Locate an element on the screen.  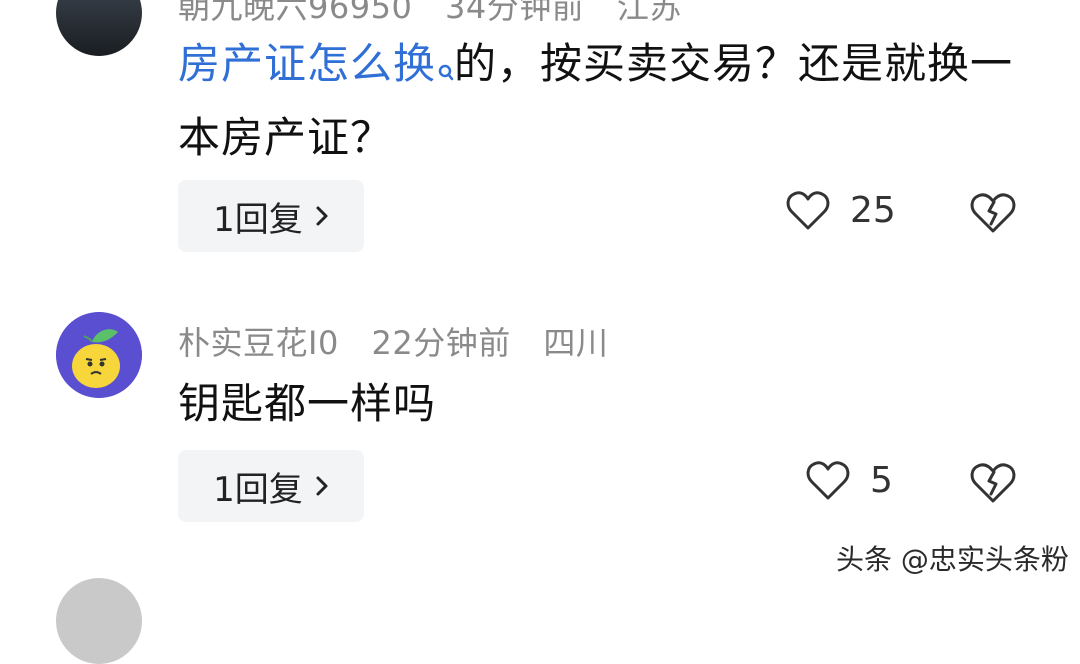
like-count: 25 is located at coordinates (873, 210).